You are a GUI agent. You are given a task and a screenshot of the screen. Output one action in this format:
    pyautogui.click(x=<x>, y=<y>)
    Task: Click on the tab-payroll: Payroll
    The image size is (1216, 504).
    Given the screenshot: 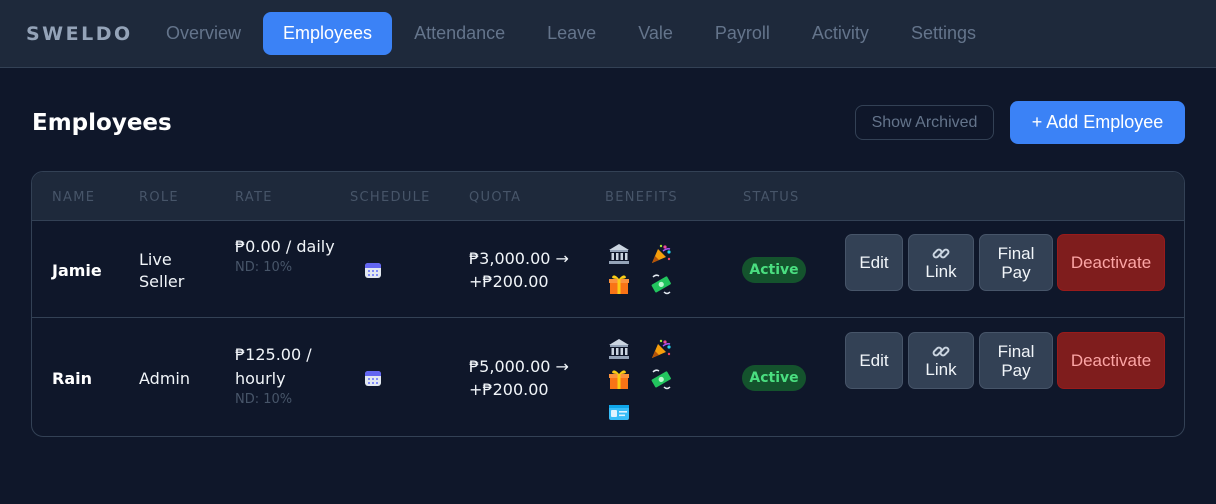 What is the action you would take?
    pyautogui.click(x=742, y=33)
    